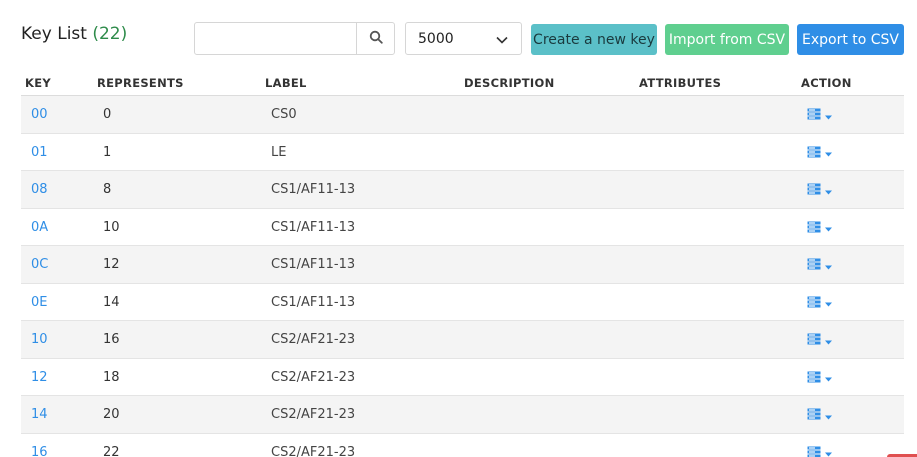  What do you see at coordinates (462, 302) in the screenshot?
I see `table-row: 0E 14 CS1/AF11-13` at bounding box center [462, 302].